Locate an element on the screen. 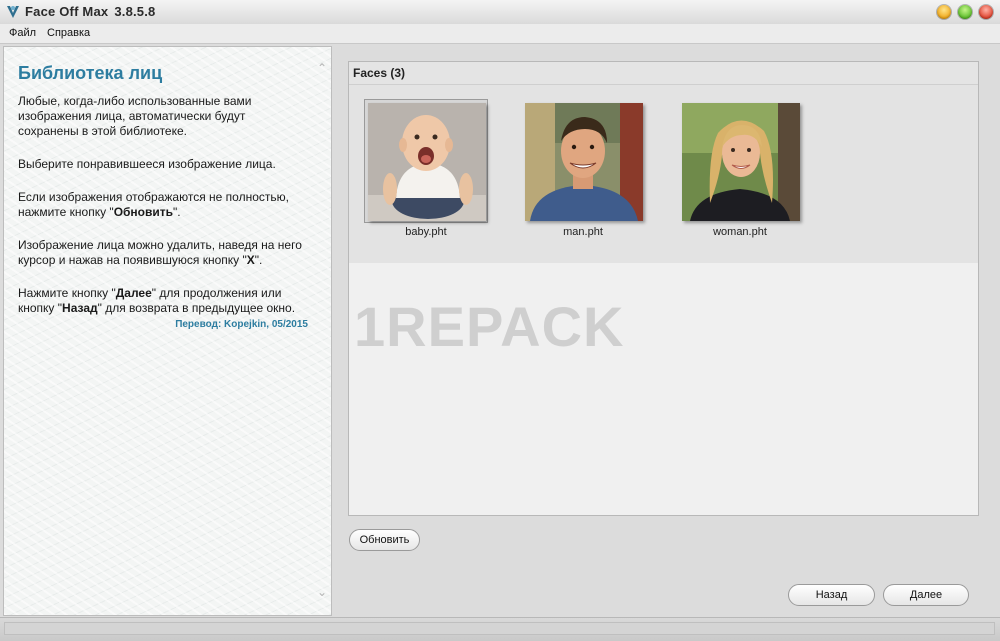 This screenshot has height=641, width=1000. menu-help: Справка is located at coordinates (68, 33).